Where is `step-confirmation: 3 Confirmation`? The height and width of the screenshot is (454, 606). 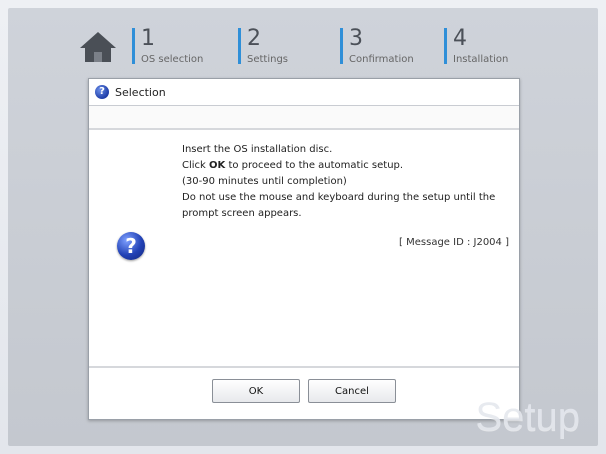 step-confirmation: 3 Confirmation is located at coordinates (377, 45).